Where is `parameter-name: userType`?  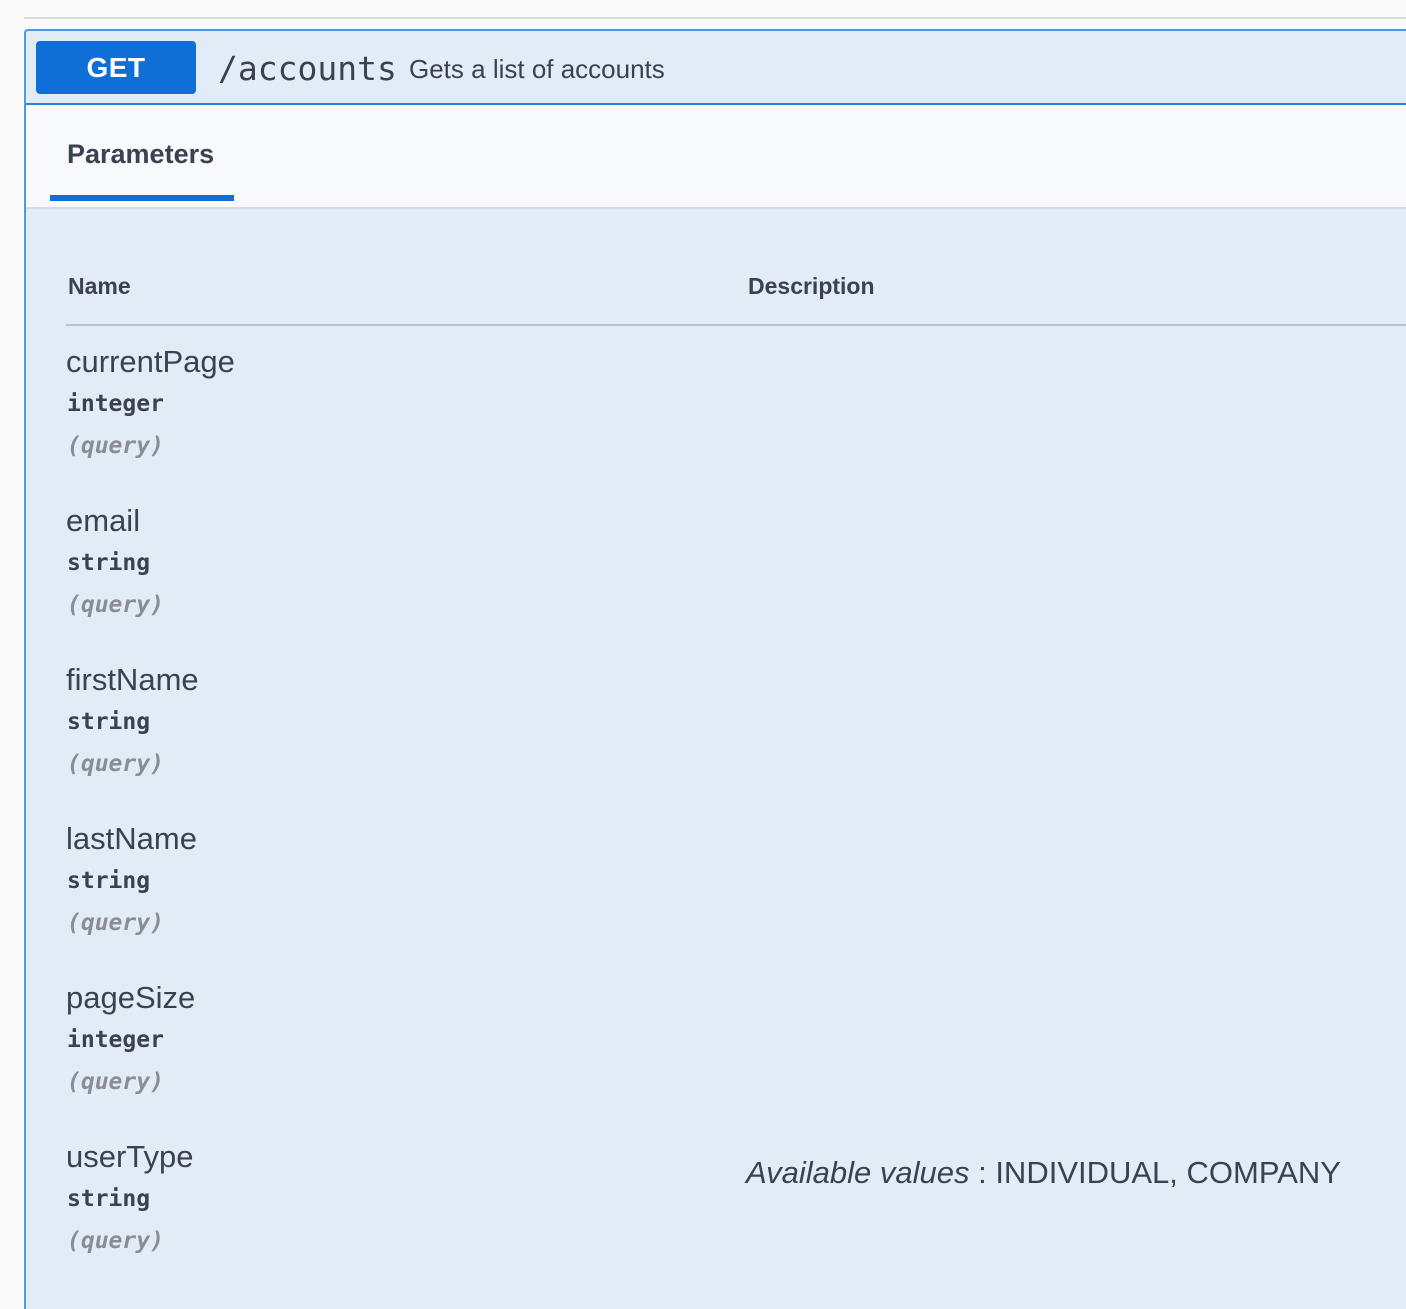 parameter-name: userType is located at coordinates (130, 1156).